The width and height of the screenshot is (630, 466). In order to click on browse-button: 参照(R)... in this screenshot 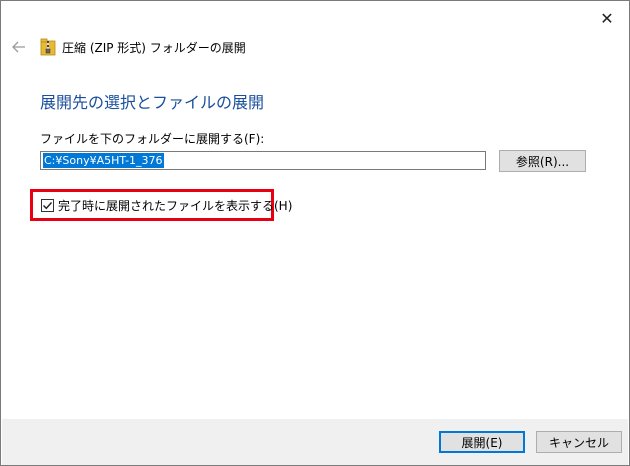, I will do `click(542, 161)`.